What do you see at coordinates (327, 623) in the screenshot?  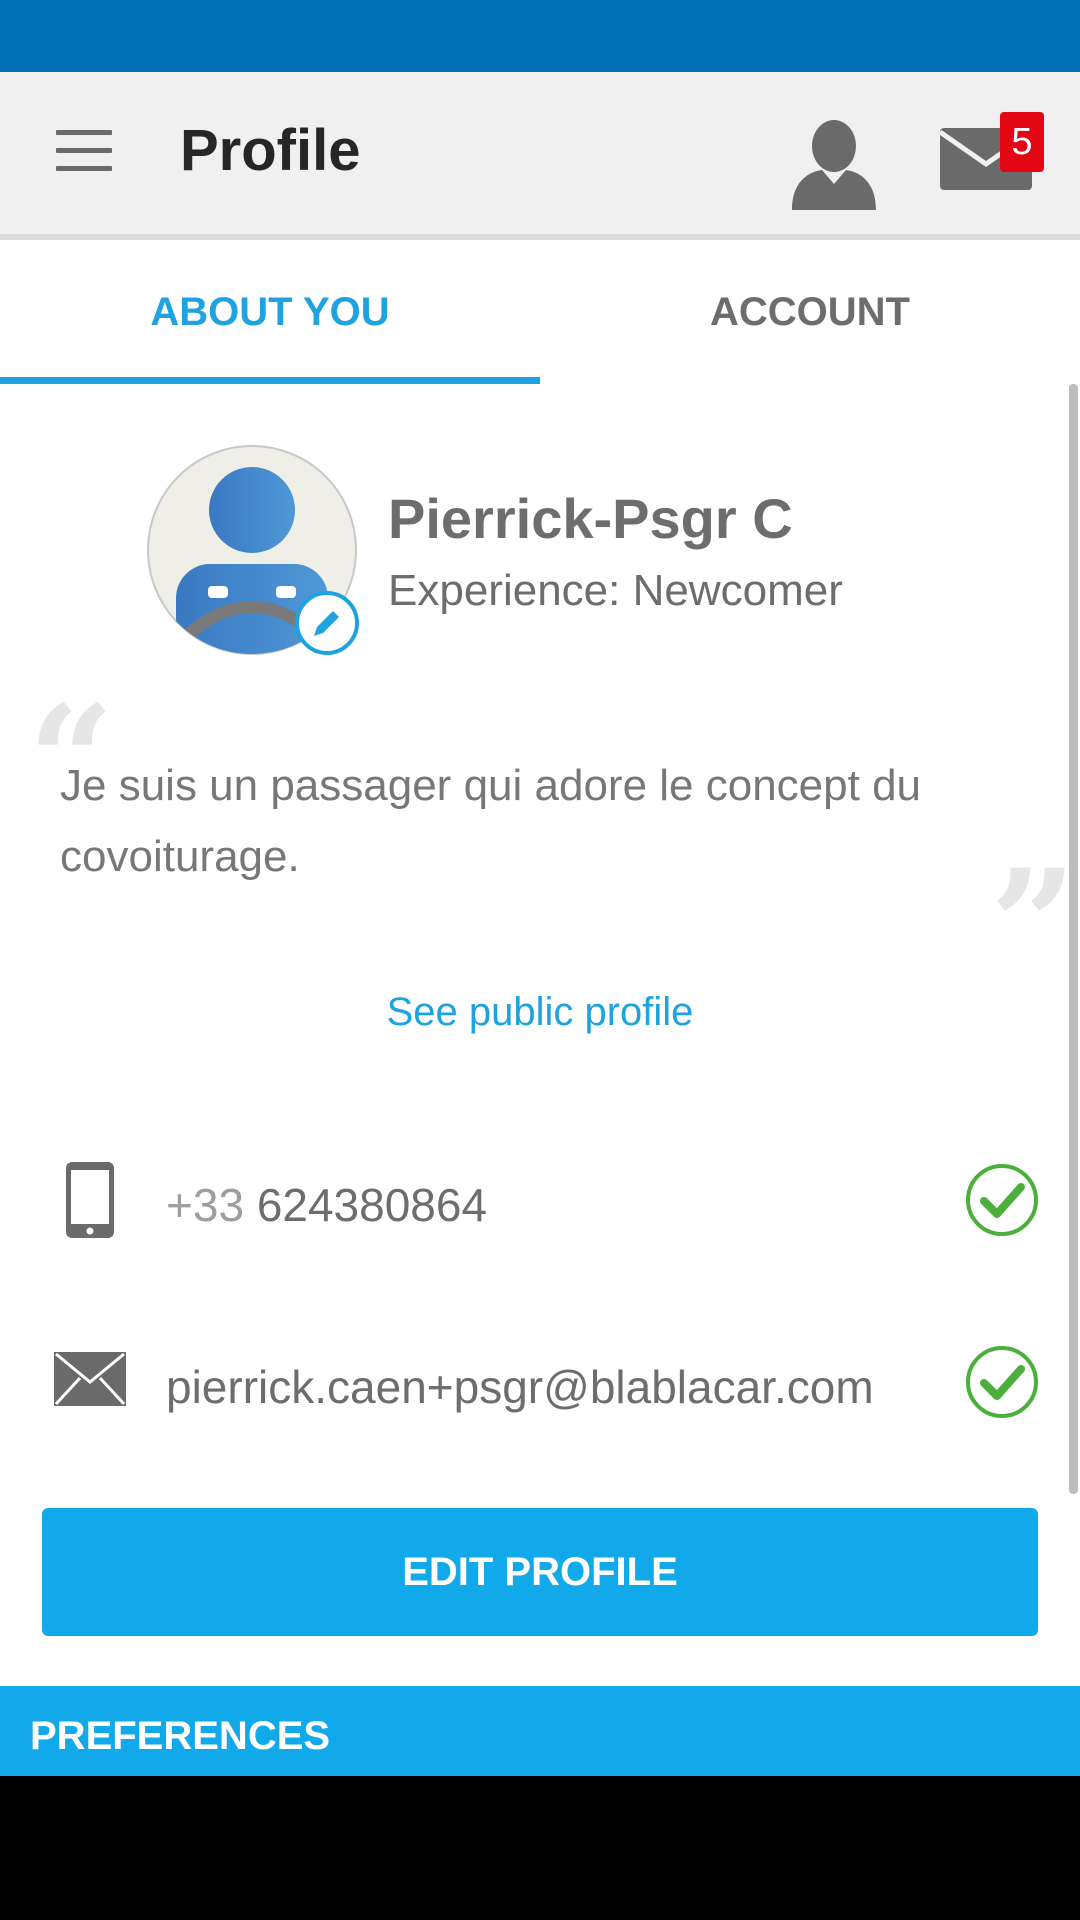 I see `edit-pencil-icon` at bounding box center [327, 623].